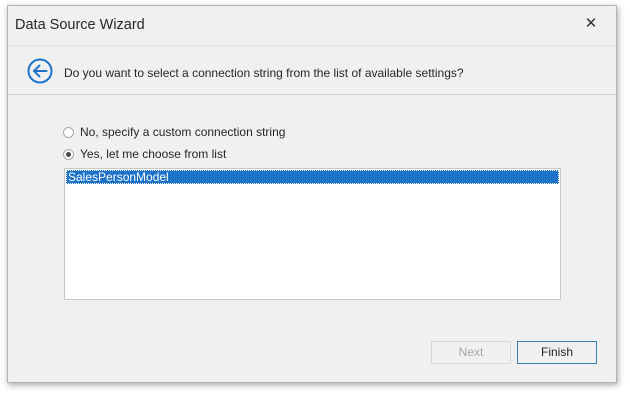 This screenshot has height=398, width=630. What do you see at coordinates (591, 24) in the screenshot?
I see `close-icon: ✕` at bounding box center [591, 24].